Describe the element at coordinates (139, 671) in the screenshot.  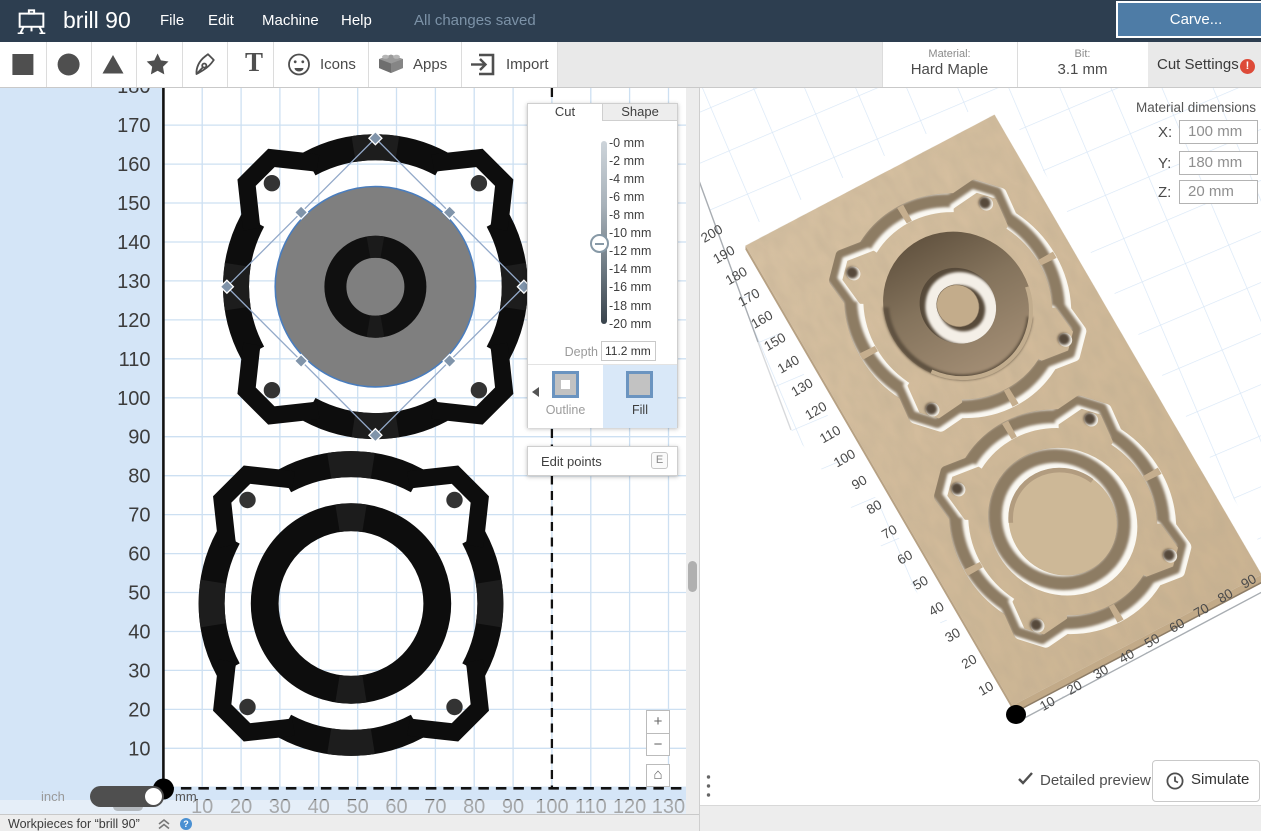
I see `svg-text: 30` at that location.